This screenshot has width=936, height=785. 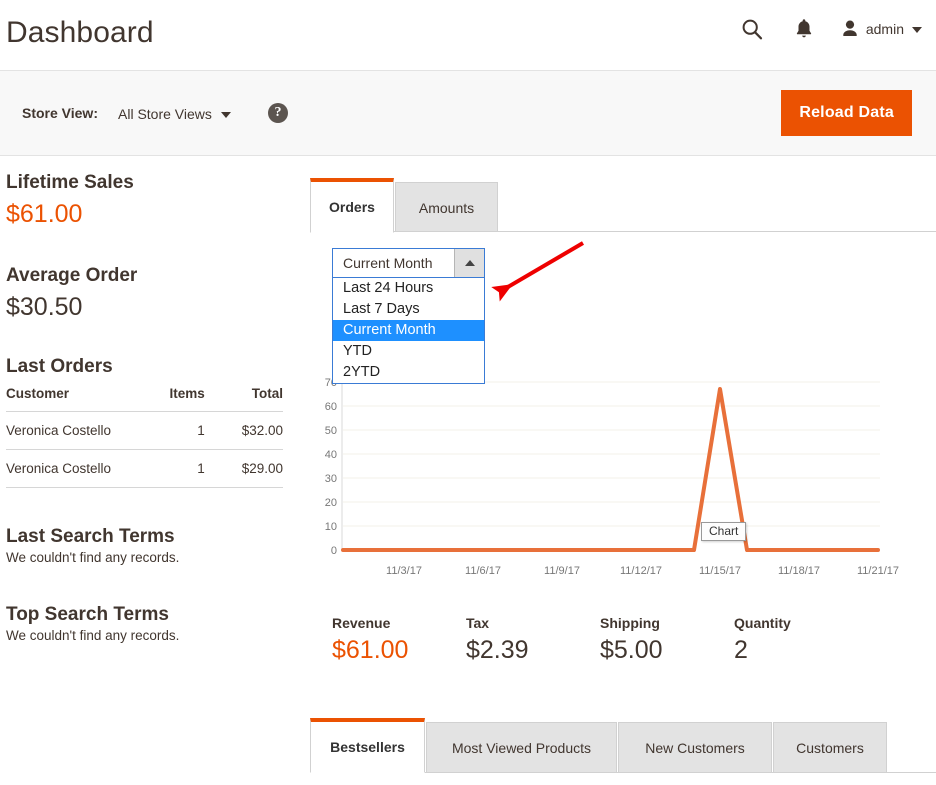 What do you see at coordinates (278, 113) in the screenshot?
I see `question-mark-icon: ?` at bounding box center [278, 113].